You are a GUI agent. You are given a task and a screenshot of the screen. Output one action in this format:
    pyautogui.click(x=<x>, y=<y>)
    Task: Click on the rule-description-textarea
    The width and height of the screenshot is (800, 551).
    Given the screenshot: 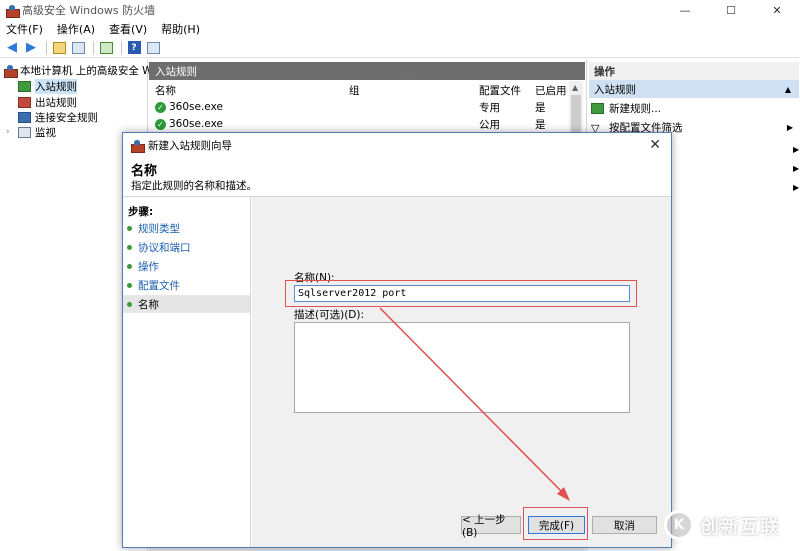 What is the action you would take?
    pyautogui.click(x=462, y=367)
    